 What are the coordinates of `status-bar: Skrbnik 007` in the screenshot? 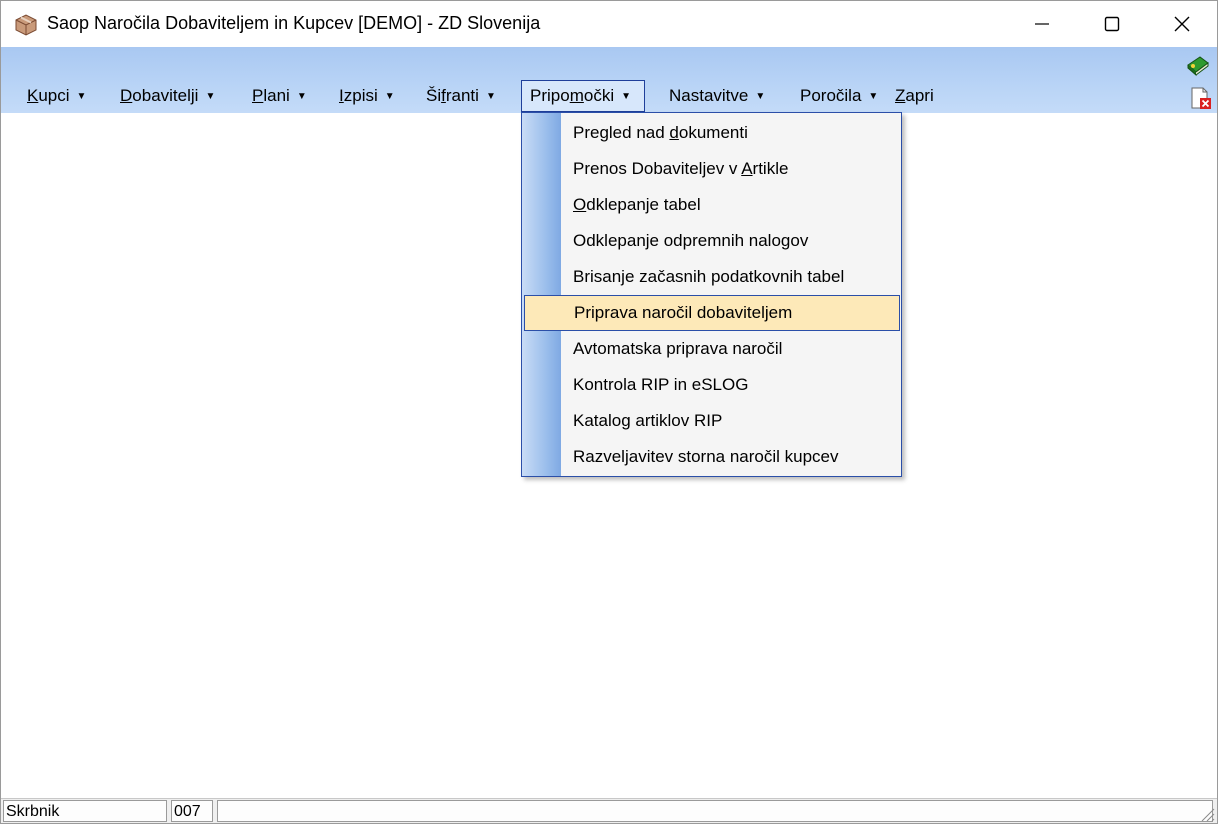 It's located at (609, 810).